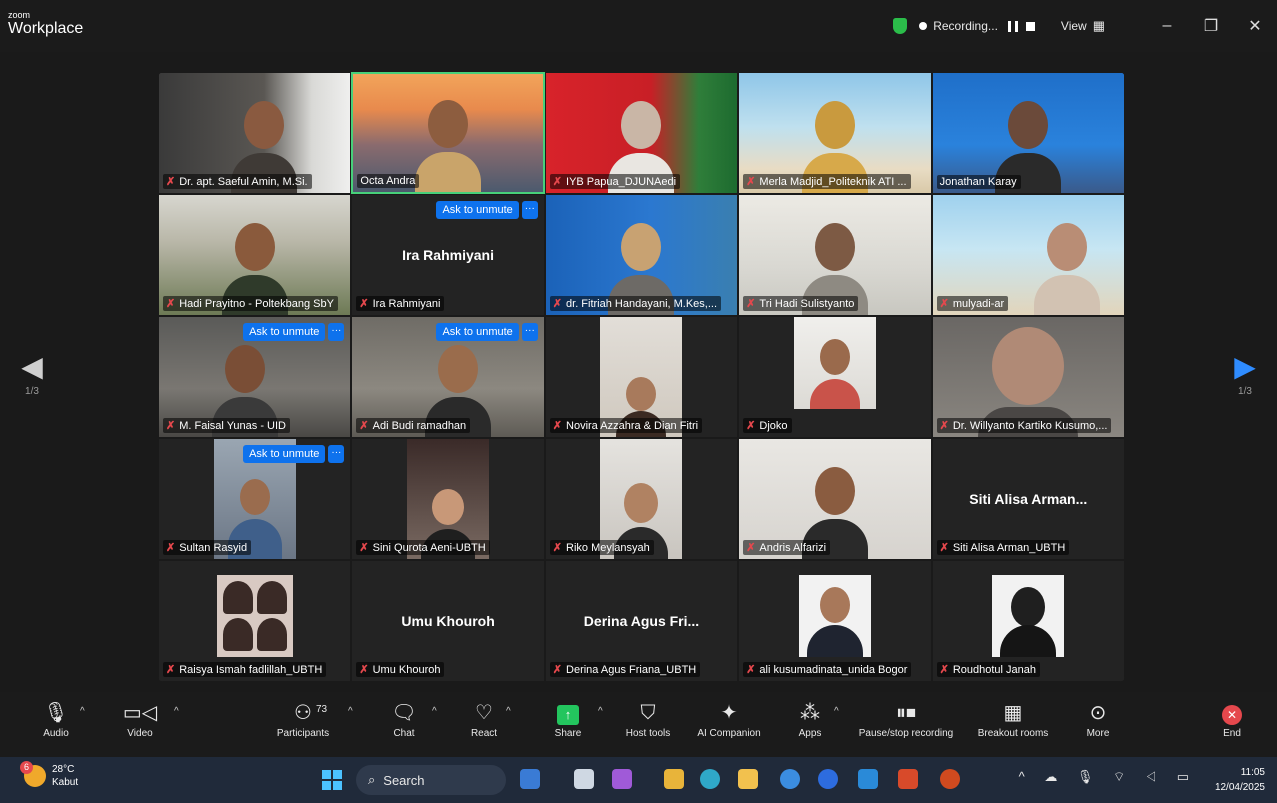  Describe the element at coordinates (1255, 26) in the screenshot. I see `close-button: ✕` at that location.